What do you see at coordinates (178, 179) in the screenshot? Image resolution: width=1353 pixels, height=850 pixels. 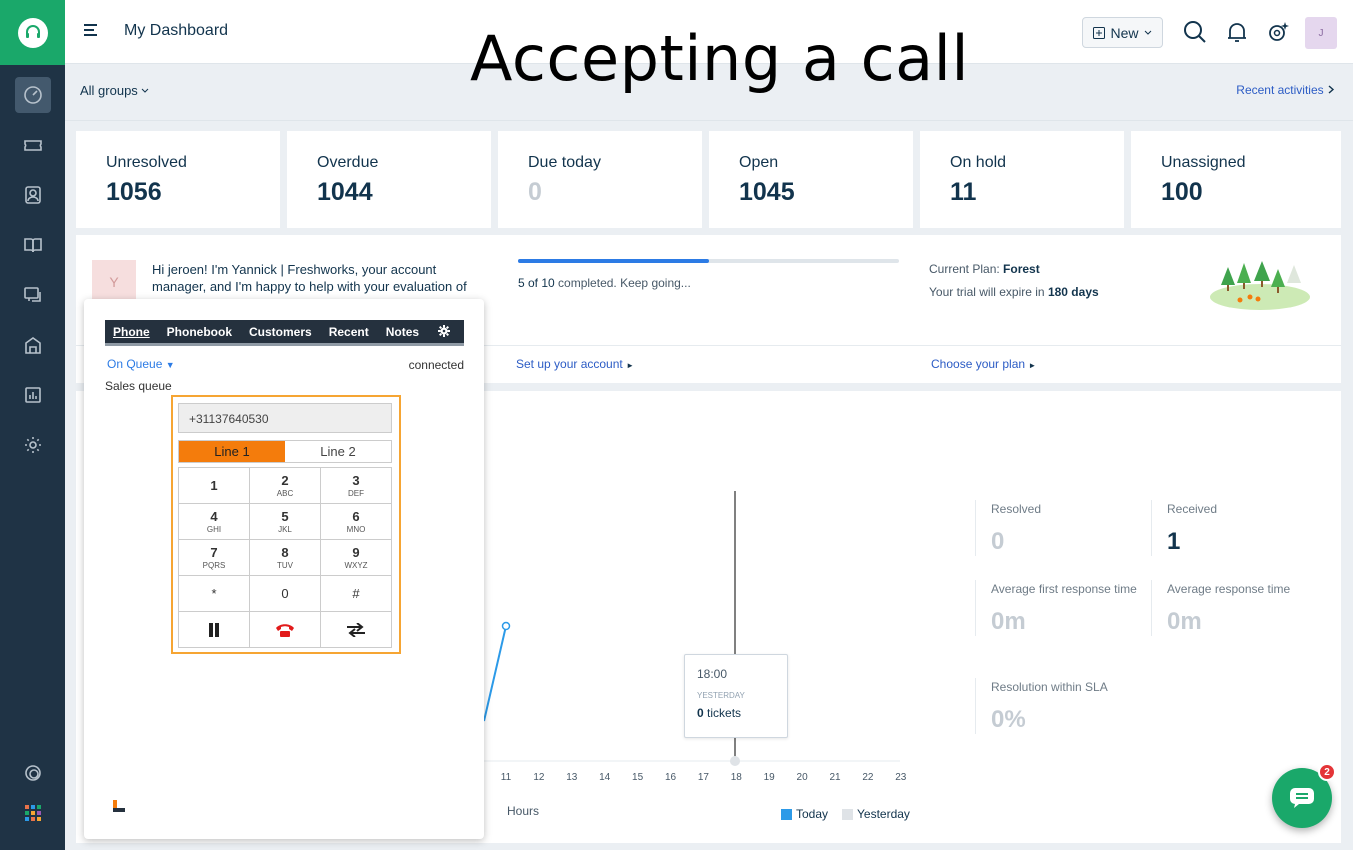 I see `stat-unresolved: Unresolved 1056` at bounding box center [178, 179].